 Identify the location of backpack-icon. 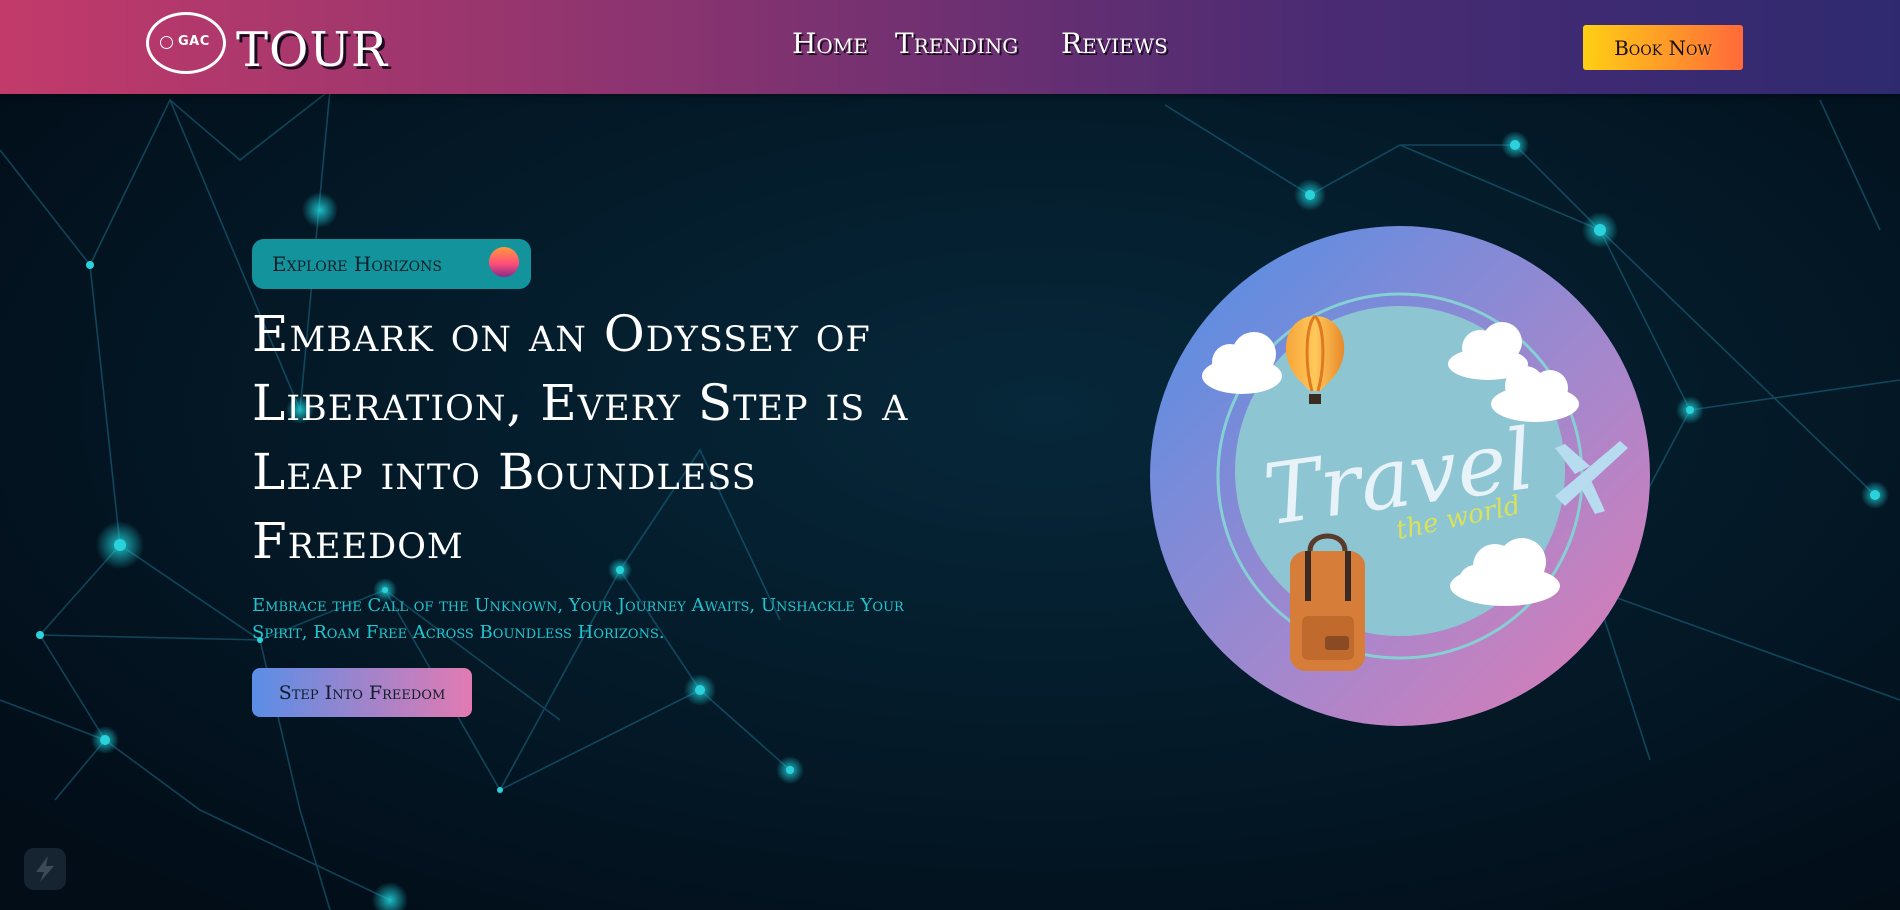
(1327, 602).